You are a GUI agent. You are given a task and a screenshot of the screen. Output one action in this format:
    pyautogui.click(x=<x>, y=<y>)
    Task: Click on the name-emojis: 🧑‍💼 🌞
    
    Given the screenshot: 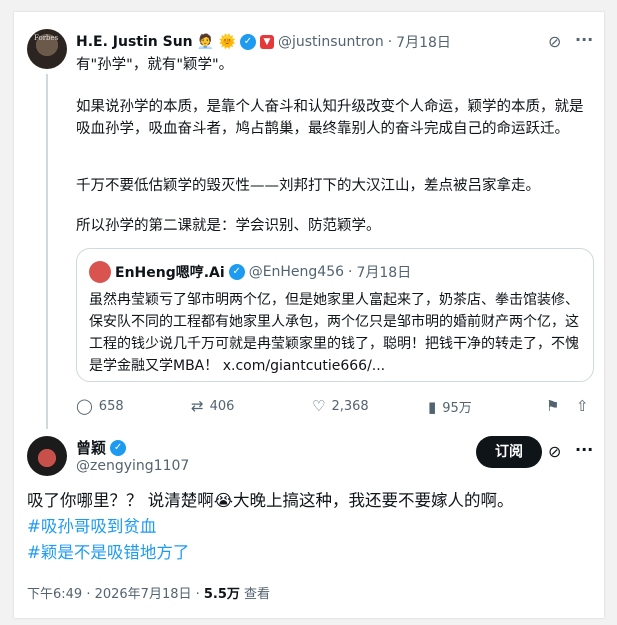 What is the action you would take?
    pyautogui.click(x=216, y=42)
    